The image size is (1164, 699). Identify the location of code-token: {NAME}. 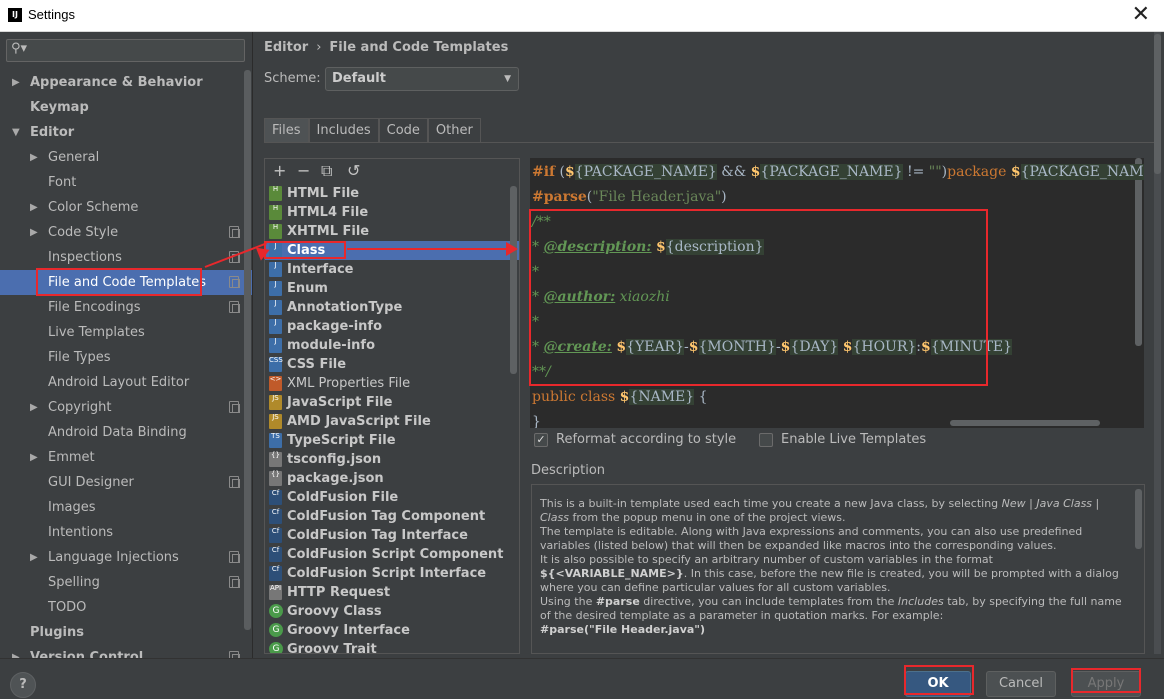
(662, 397).